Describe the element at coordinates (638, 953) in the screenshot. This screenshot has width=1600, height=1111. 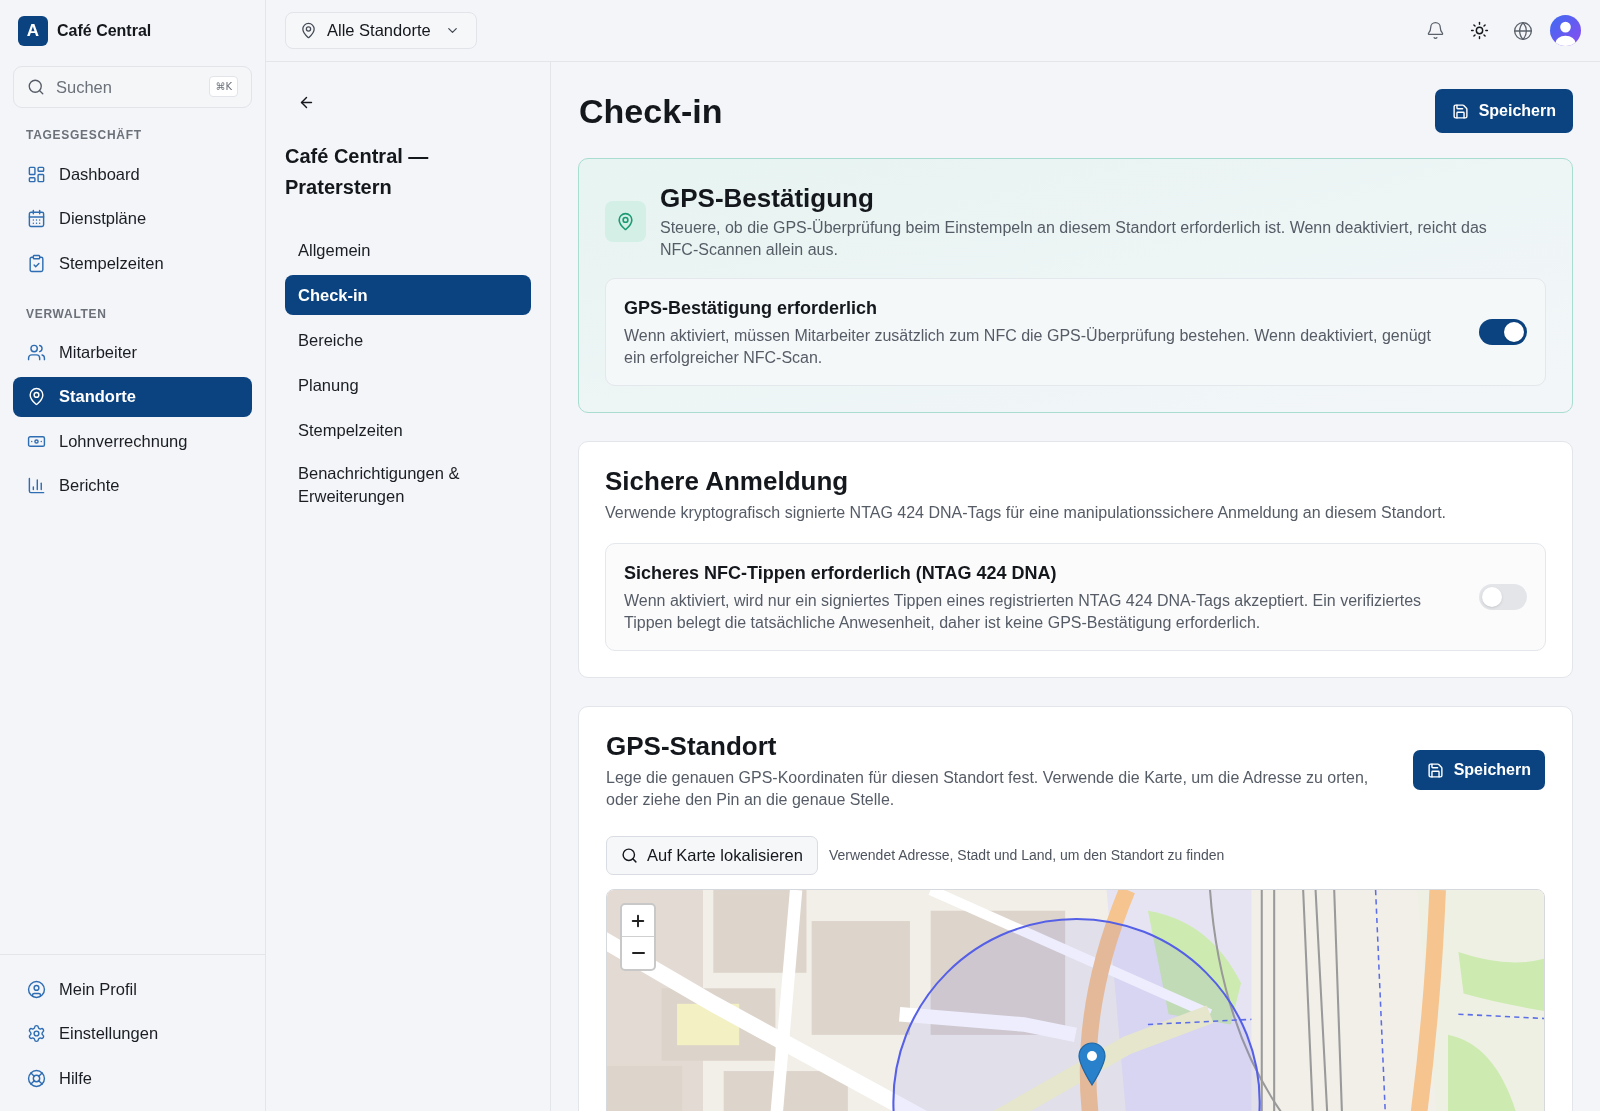
I see `minus-icon` at that location.